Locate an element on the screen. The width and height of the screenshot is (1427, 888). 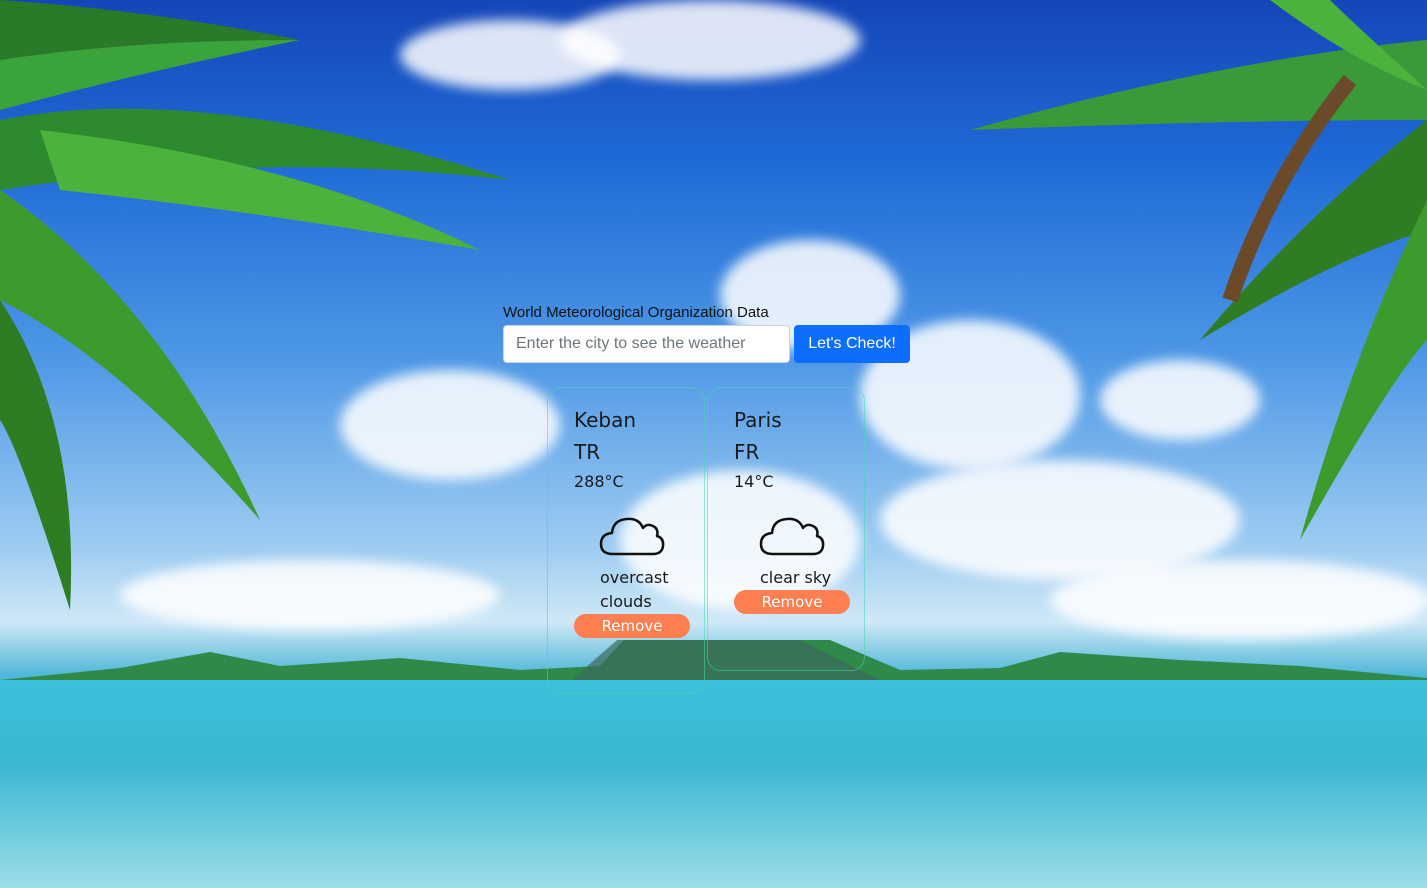
lets-check-button: Let's Check! is located at coordinates (852, 344).